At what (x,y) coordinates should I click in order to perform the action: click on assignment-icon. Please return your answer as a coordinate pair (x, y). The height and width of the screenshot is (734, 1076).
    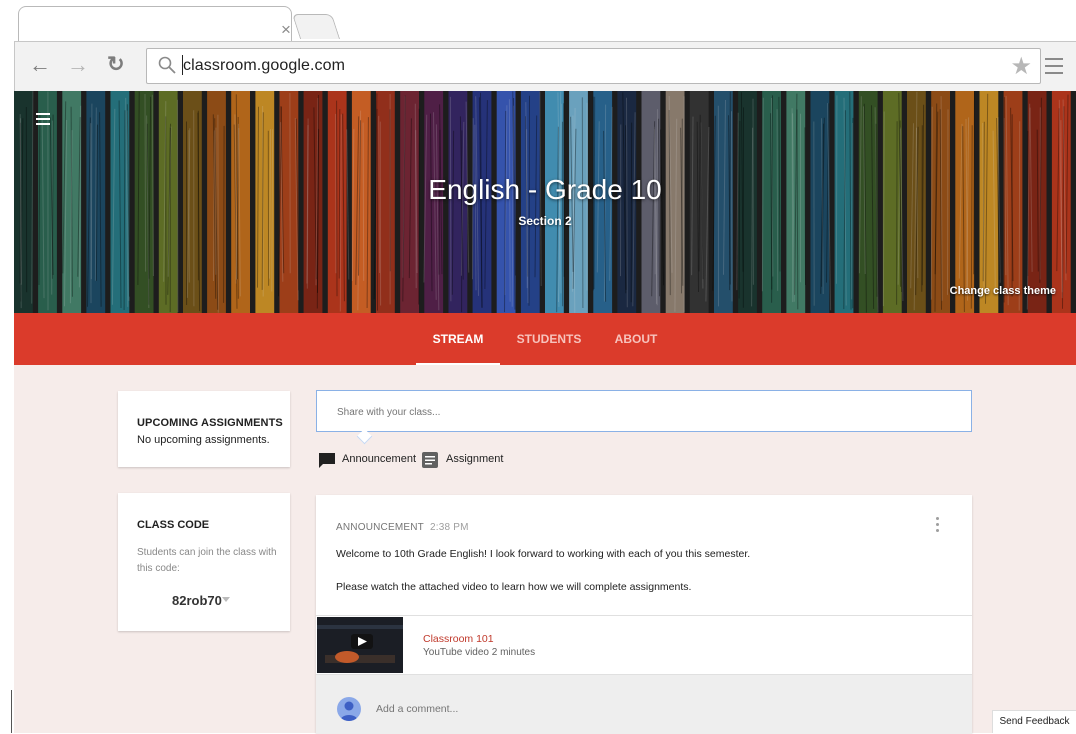
    Looking at the image, I should click on (430, 460).